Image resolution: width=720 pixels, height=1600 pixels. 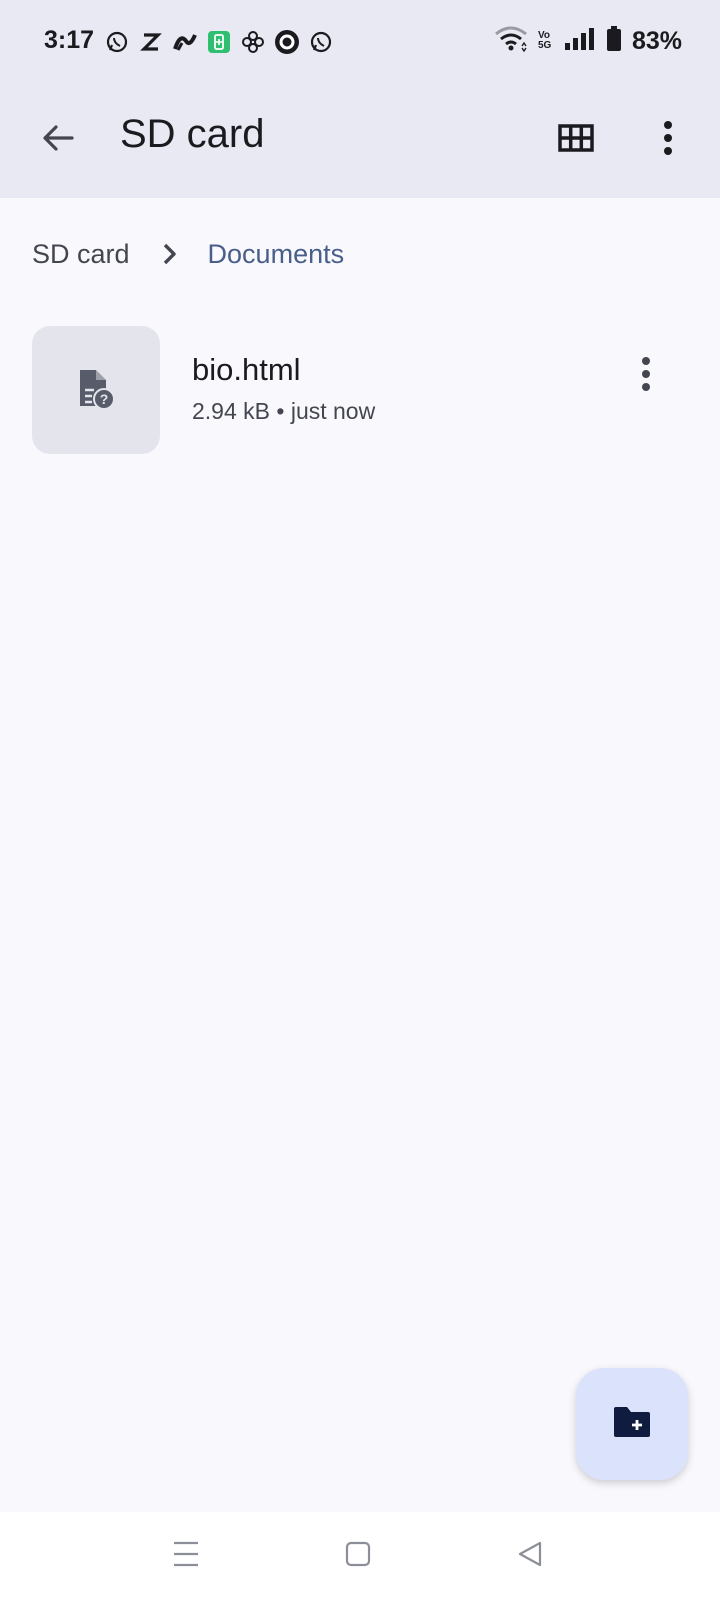 What do you see at coordinates (81, 254) in the screenshot?
I see `breadcrumb-root: SD card` at bounding box center [81, 254].